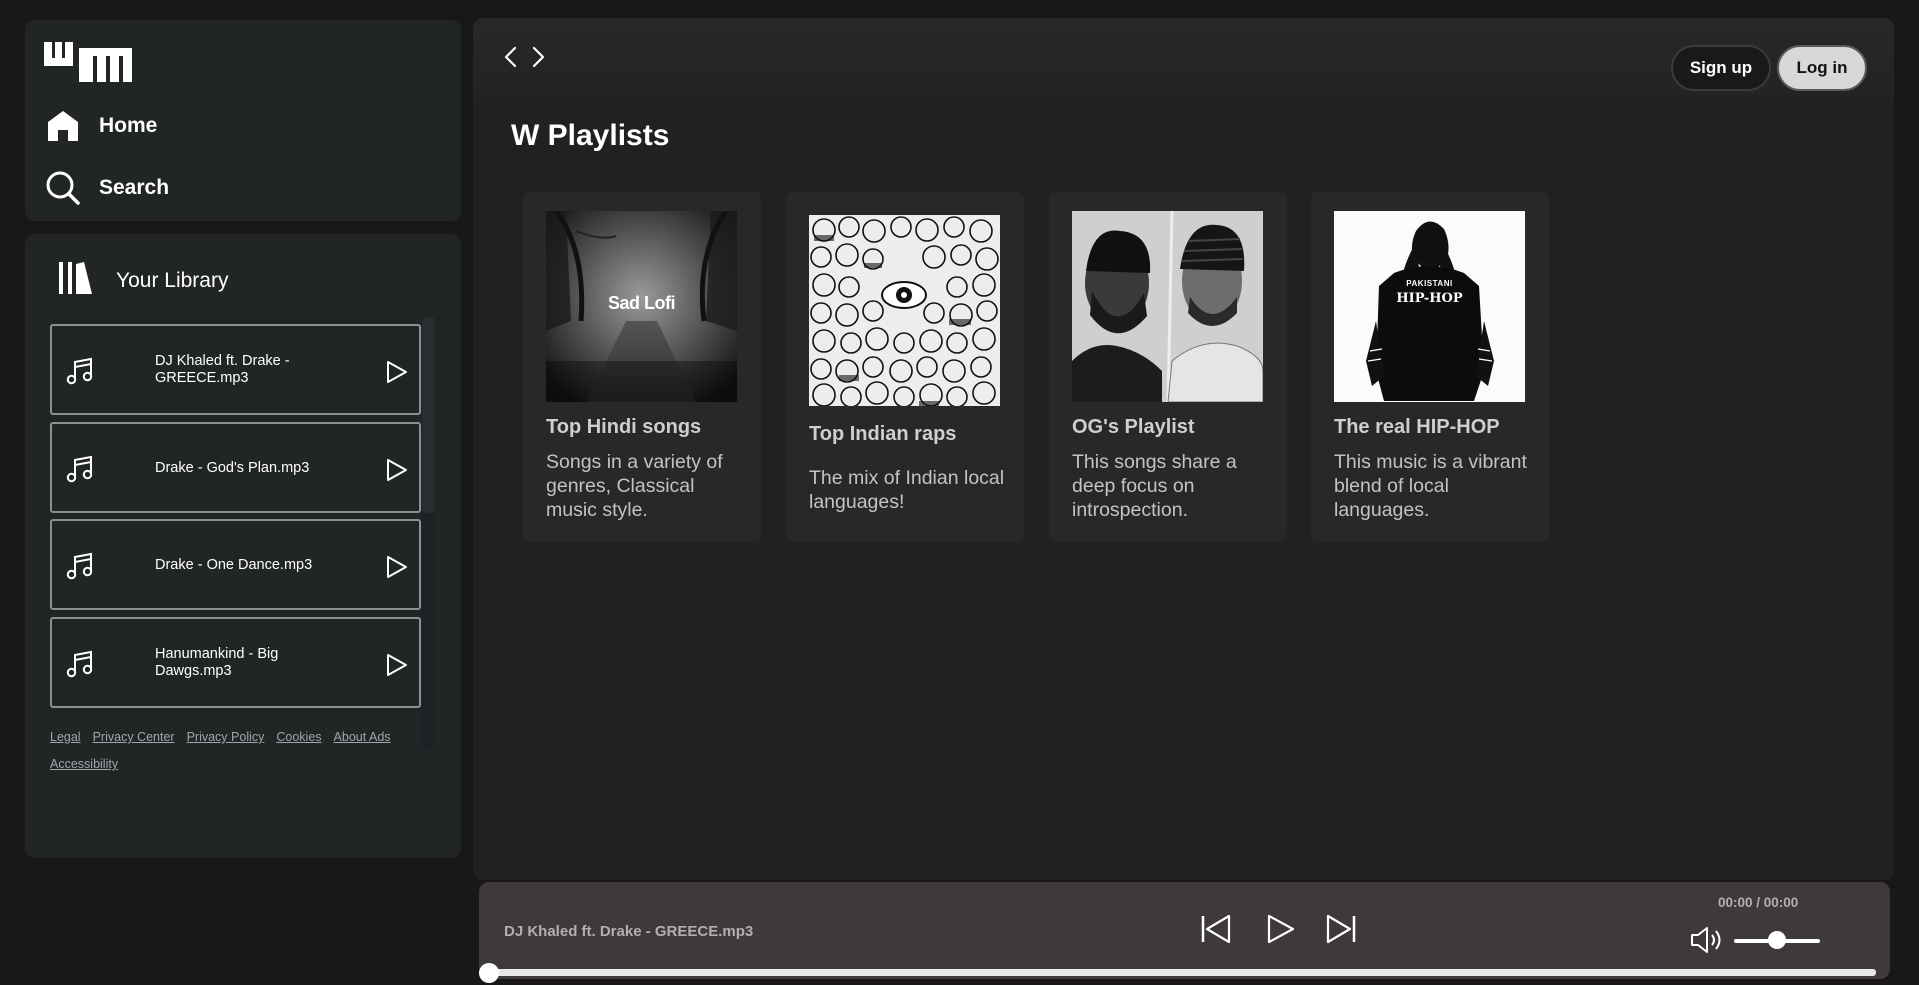 This screenshot has width=1919, height=985. I want to click on seek-bar, so click(1181, 972).